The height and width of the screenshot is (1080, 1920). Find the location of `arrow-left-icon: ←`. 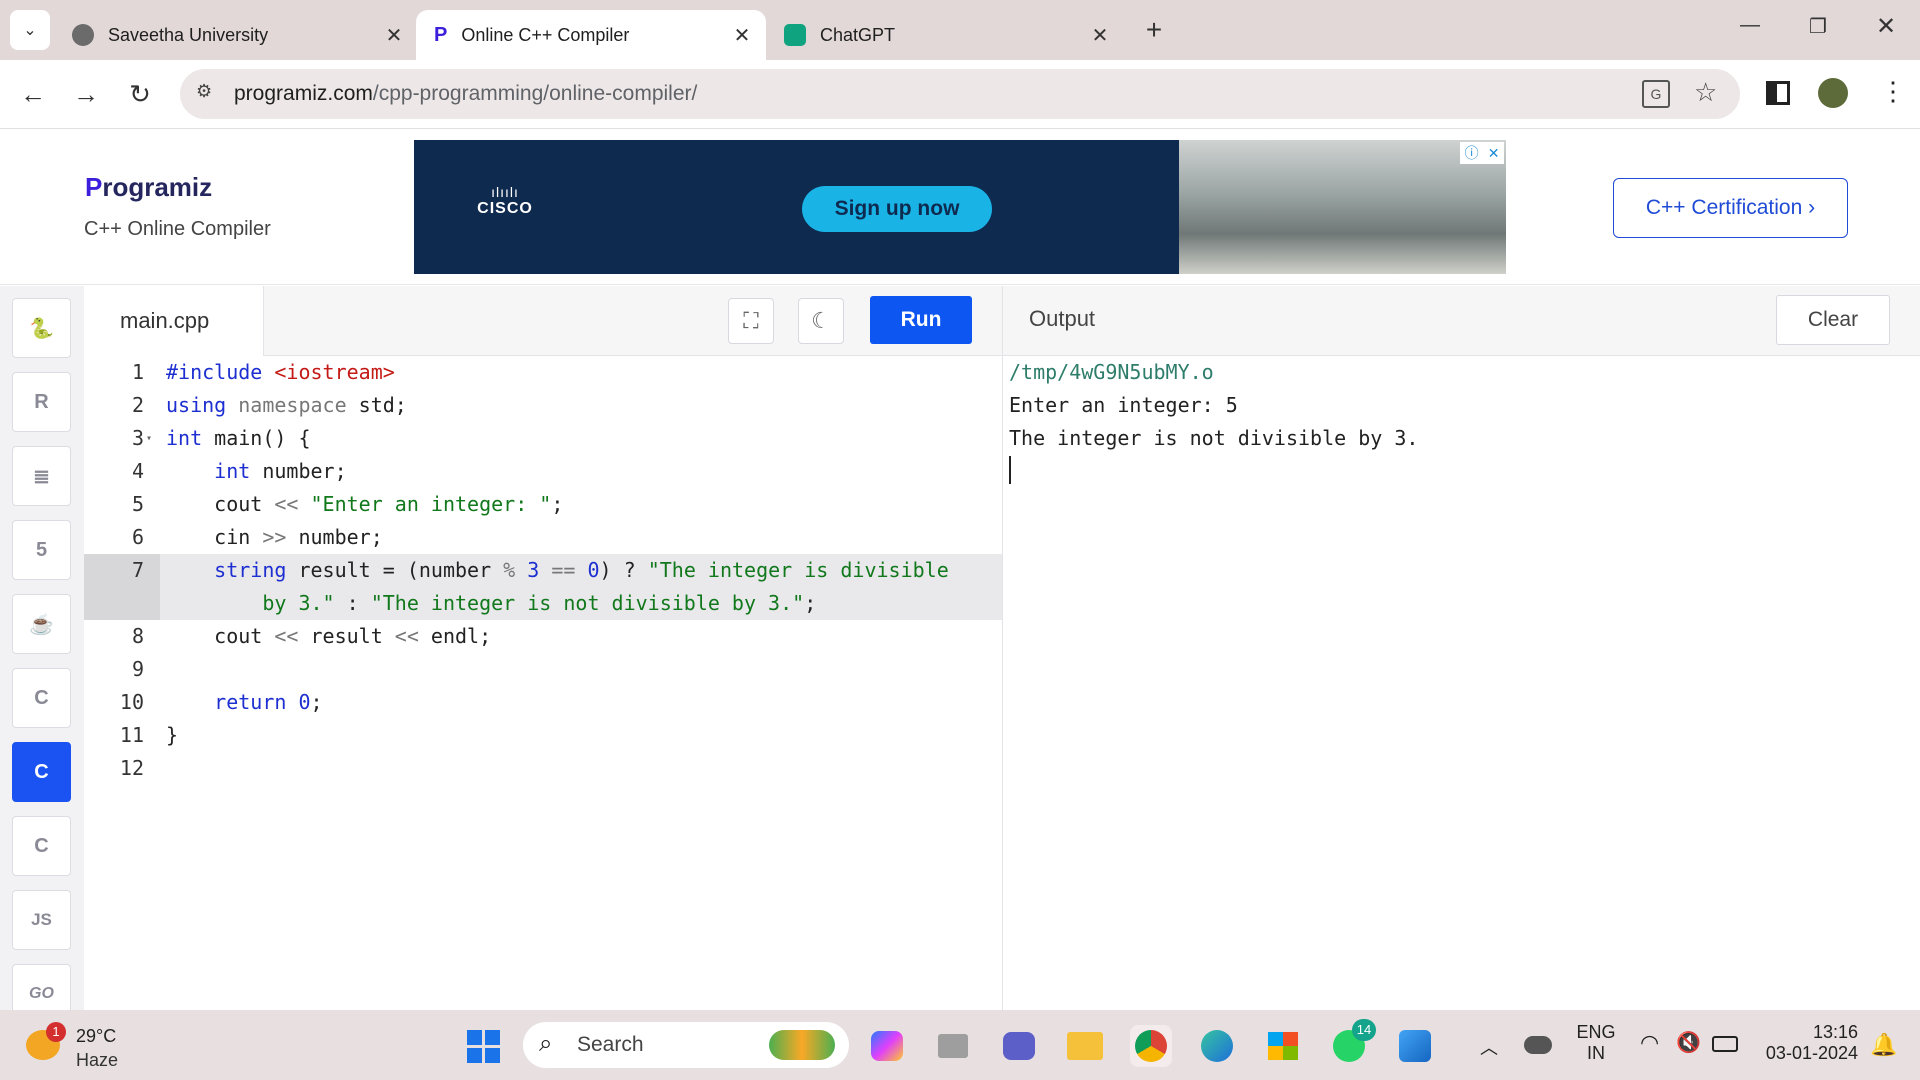

arrow-left-icon: ← is located at coordinates (33, 93).